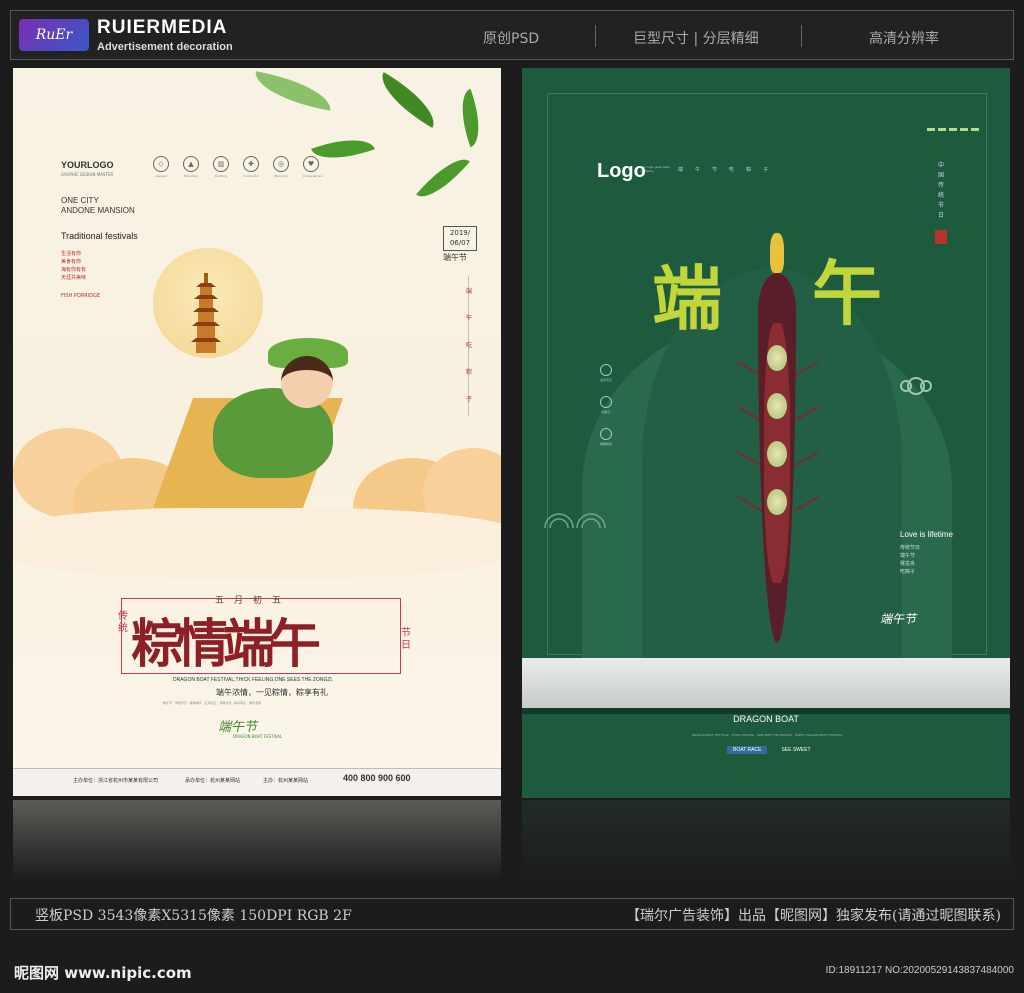 Image resolution: width=1024 pixels, height=993 pixels. I want to click on image-id: ID:18911217 NO:20200529143837484000, so click(919, 970).